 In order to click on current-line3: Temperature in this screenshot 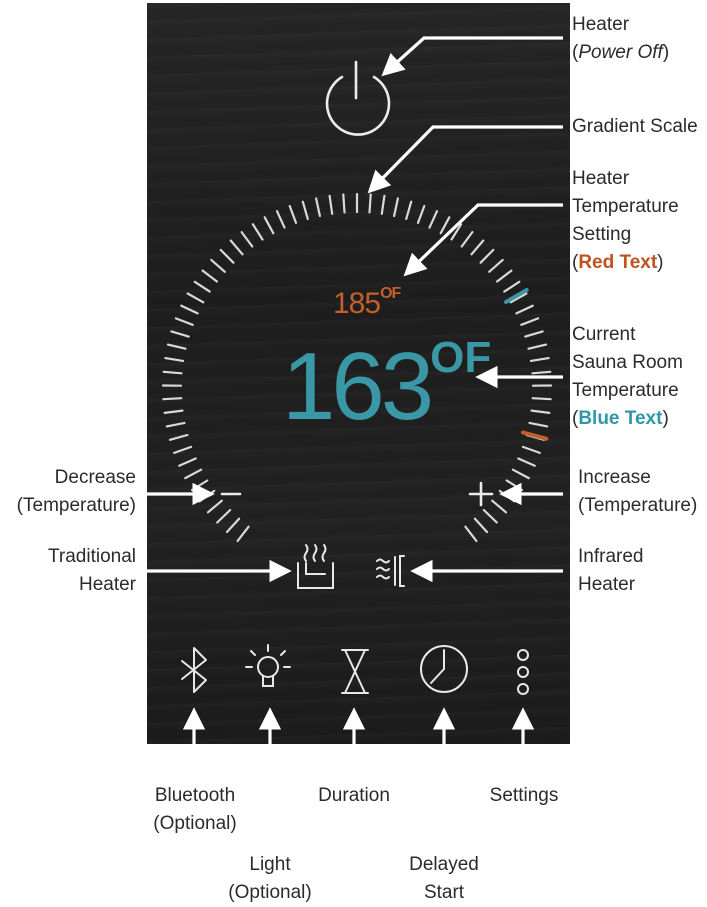, I will do `click(627, 391)`.